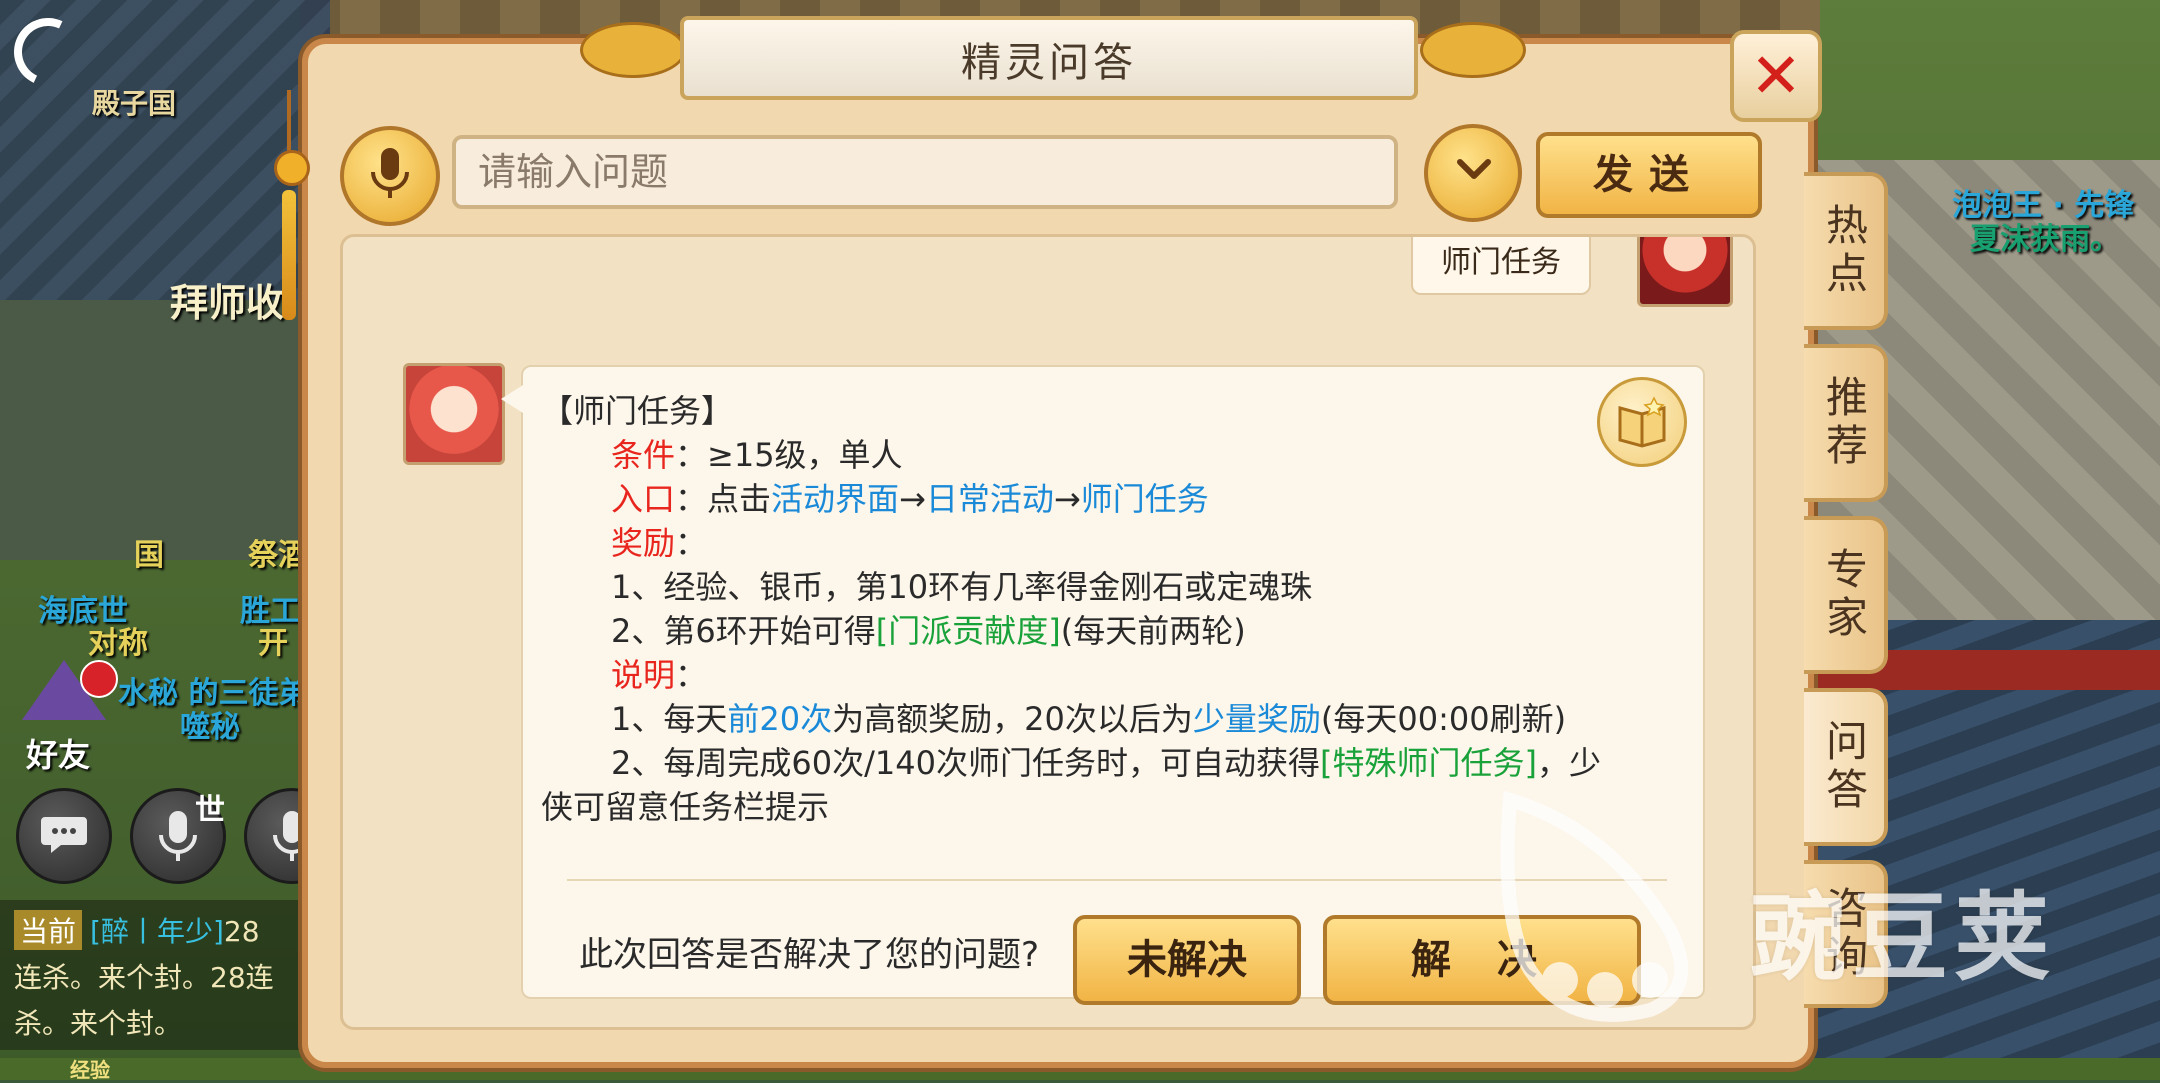 Image resolution: width=2160 pixels, height=1083 pixels. I want to click on answer-heading: 【师门任务】, so click(637, 411).